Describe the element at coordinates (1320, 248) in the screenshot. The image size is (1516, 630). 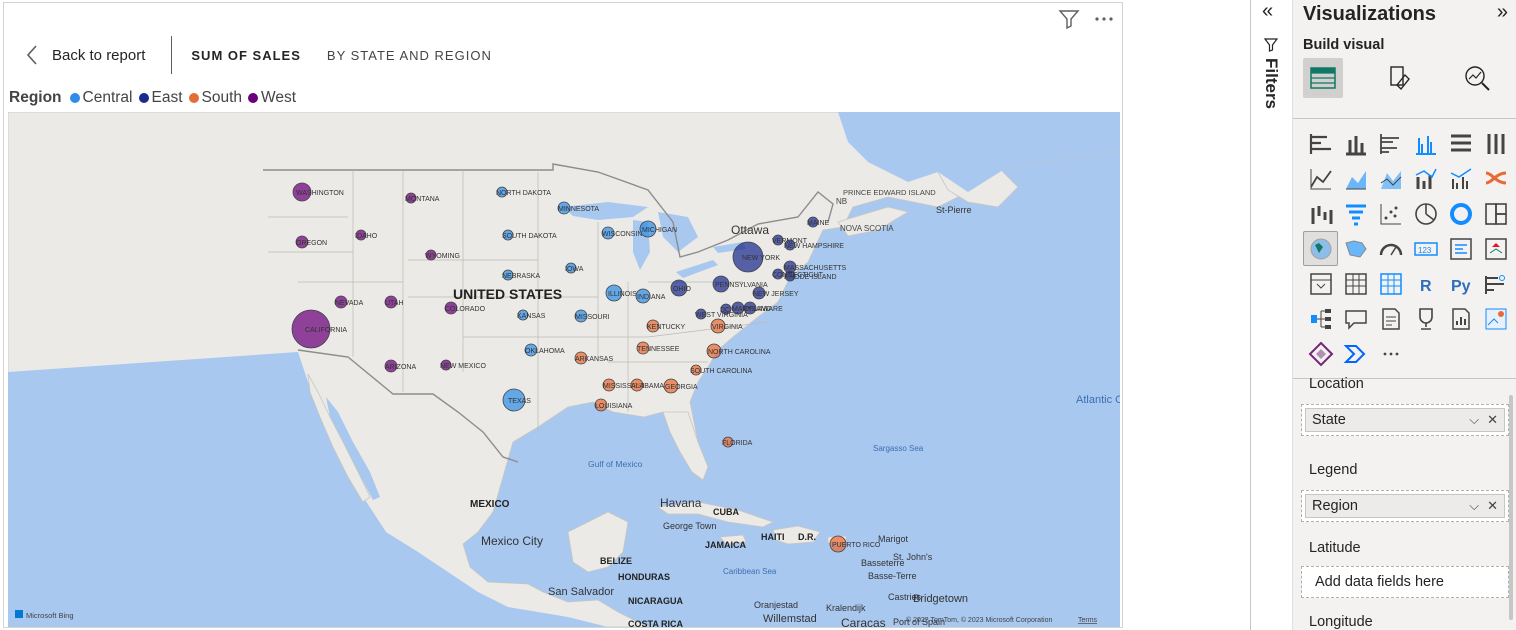
I see `viz-type-map` at that location.